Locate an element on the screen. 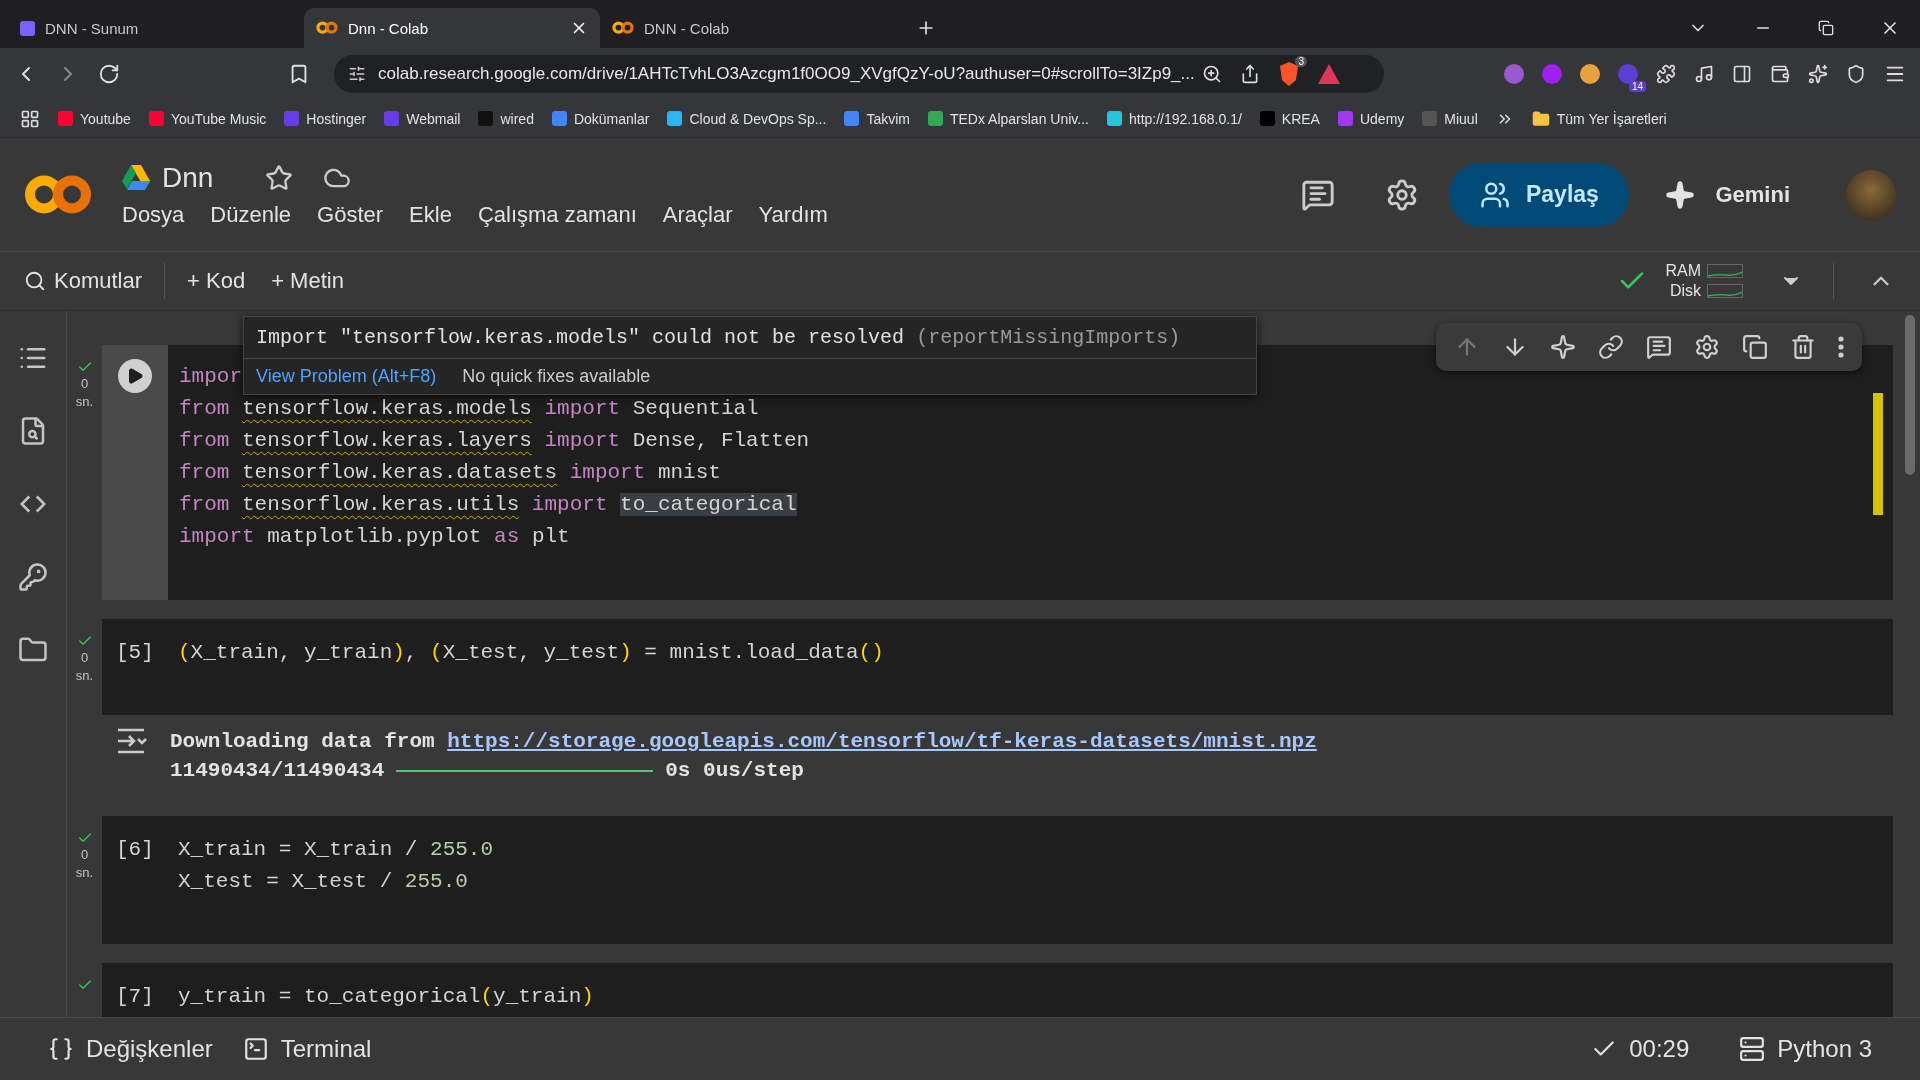 This screenshot has height=1080, width=1920. key-icon is located at coordinates (33, 577).